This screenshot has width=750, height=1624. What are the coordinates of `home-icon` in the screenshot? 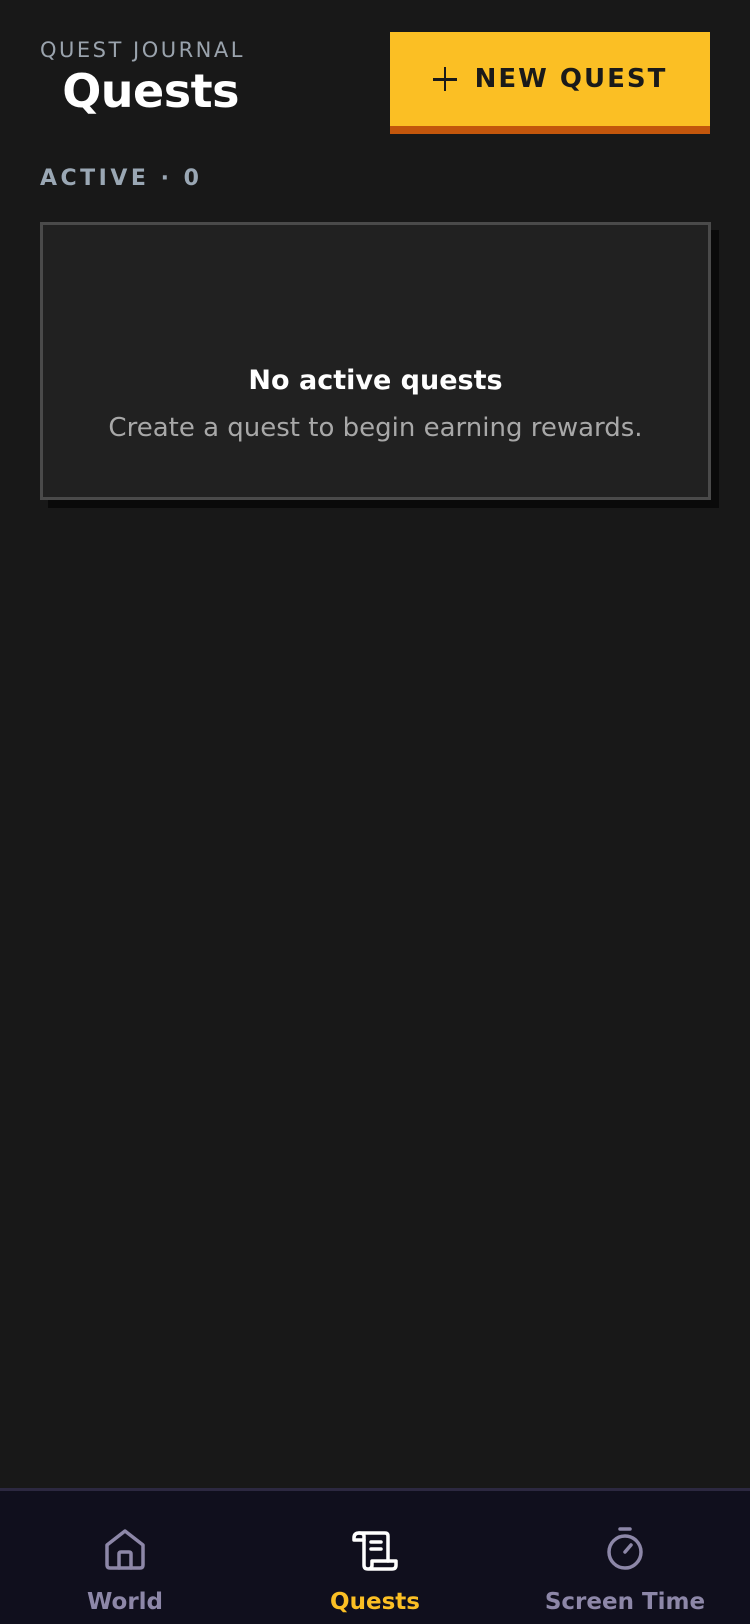 It's located at (125, 1549).